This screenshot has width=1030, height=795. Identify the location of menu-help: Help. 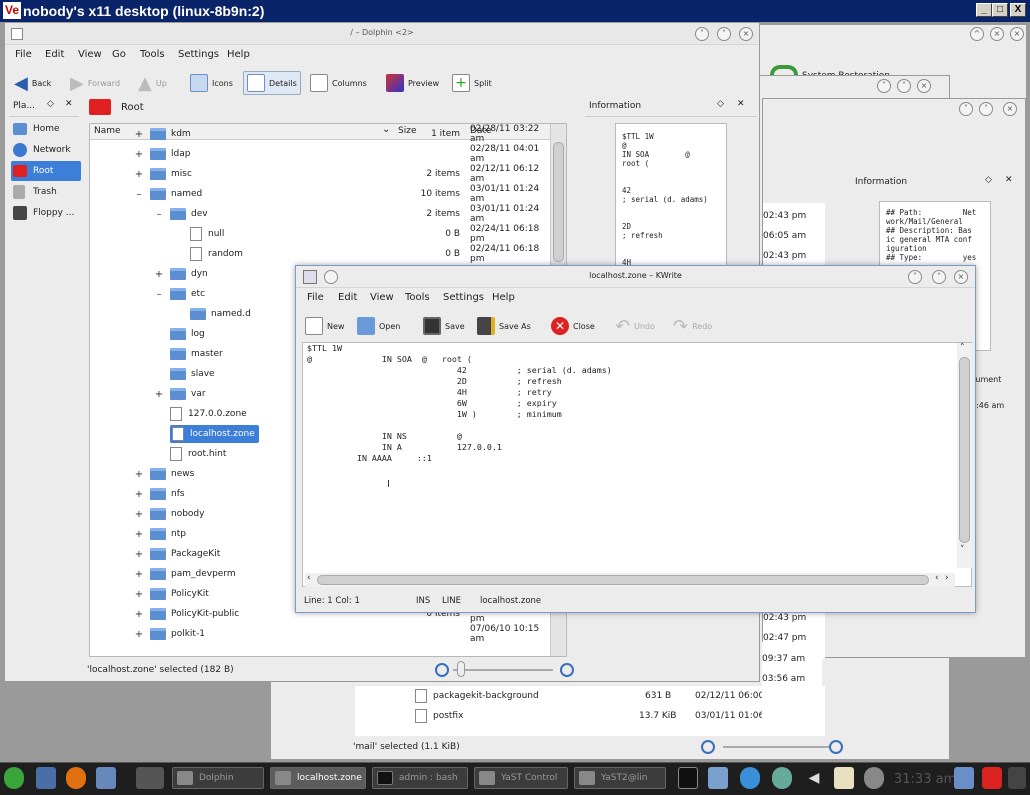
(503, 297).